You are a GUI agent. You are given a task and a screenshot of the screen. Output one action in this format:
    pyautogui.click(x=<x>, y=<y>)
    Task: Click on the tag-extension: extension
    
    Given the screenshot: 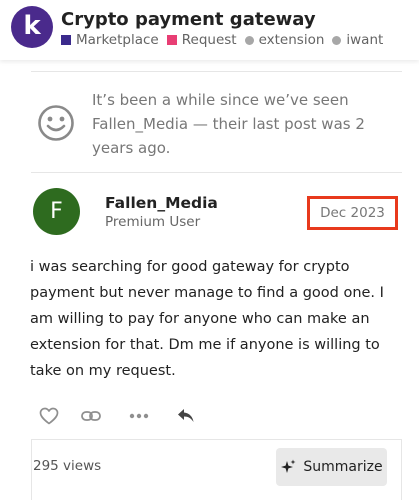 What is the action you would take?
    pyautogui.click(x=284, y=40)
    